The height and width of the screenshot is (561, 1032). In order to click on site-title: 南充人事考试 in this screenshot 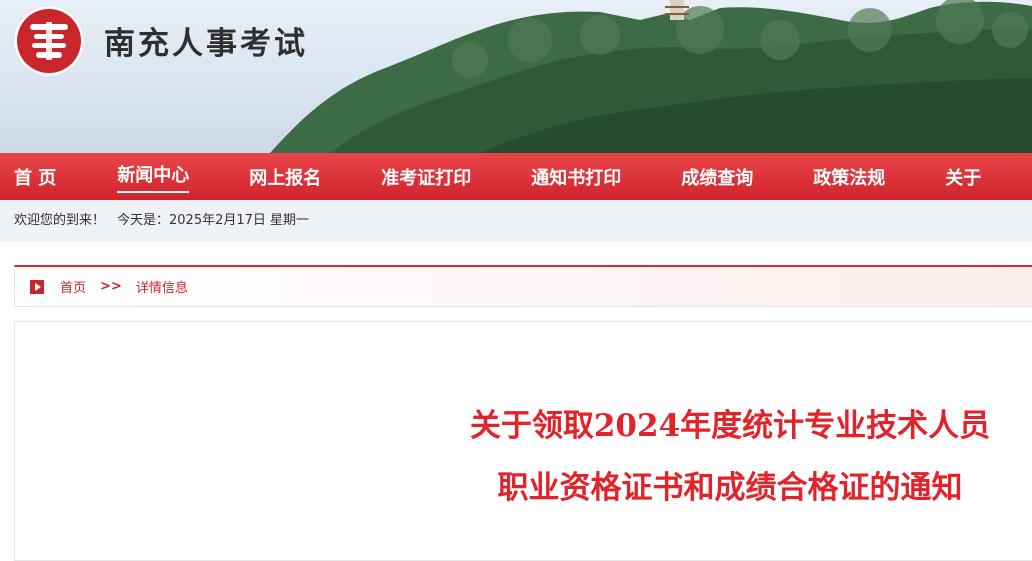, I will do `click(206, 44)`.